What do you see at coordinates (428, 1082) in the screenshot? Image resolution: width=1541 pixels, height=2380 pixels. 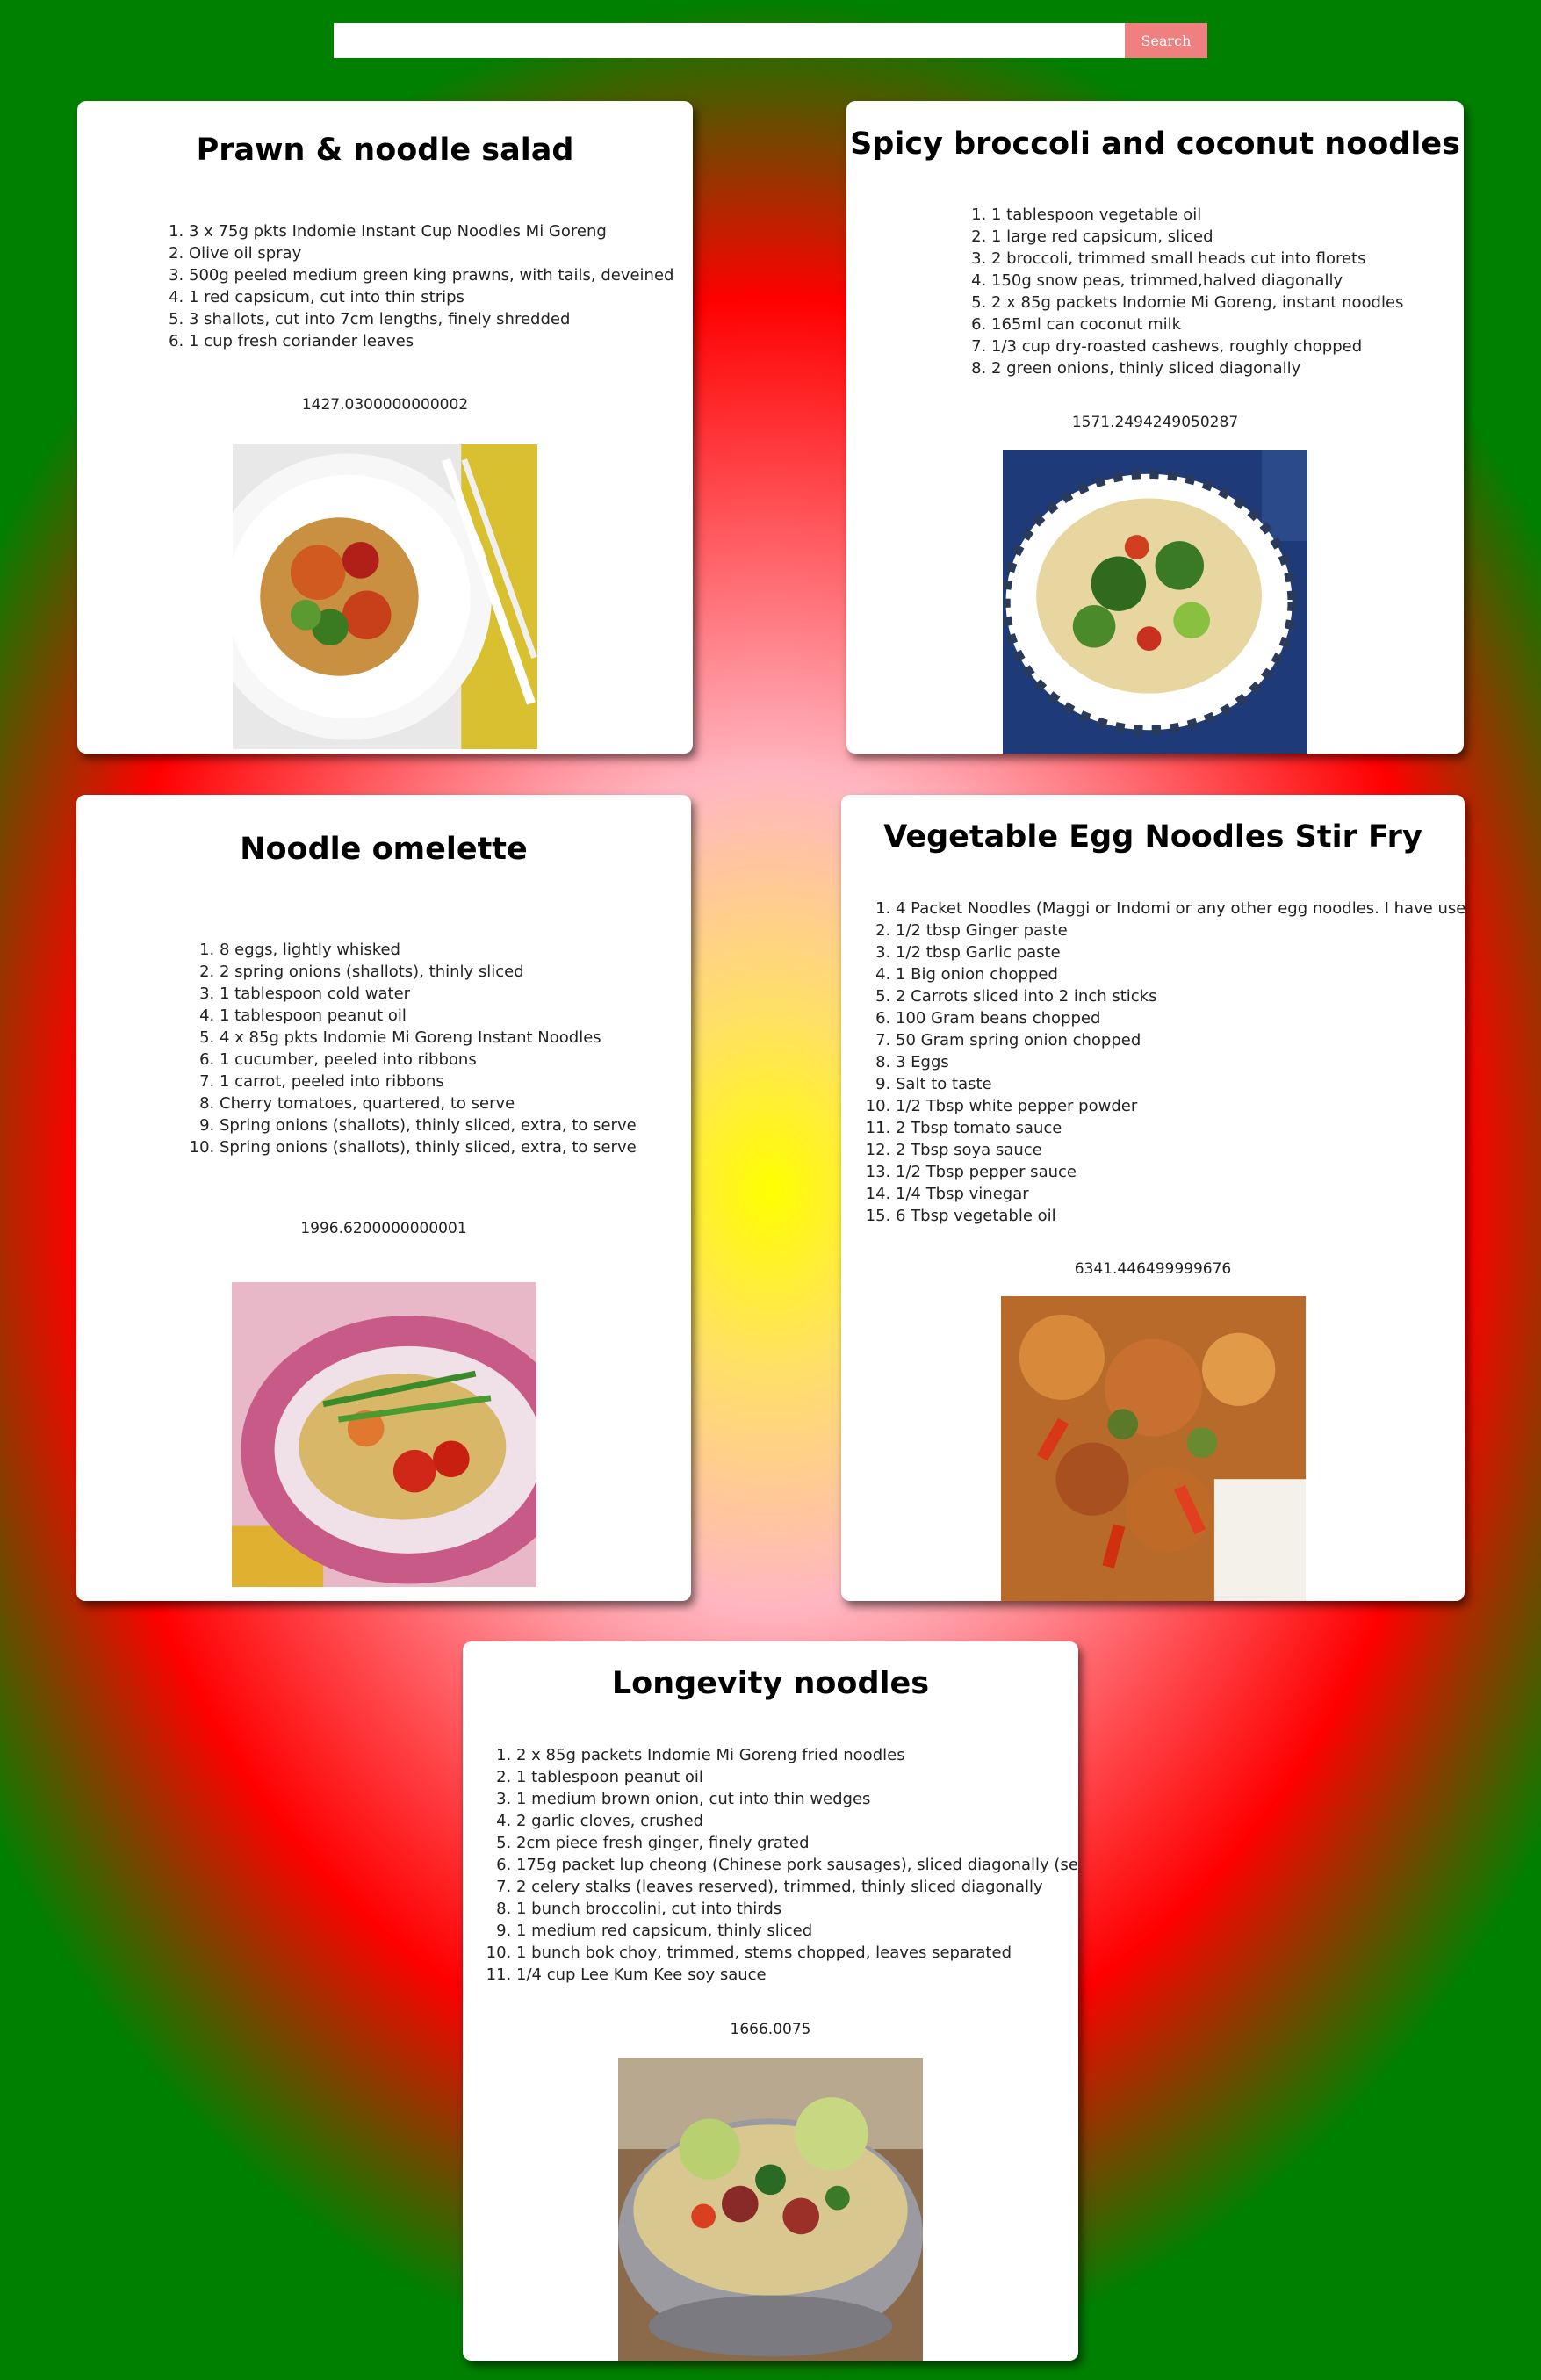 I see `ingredient-item: 1 carrot, peeled into ribbons` at bounding box center [428, 1082].